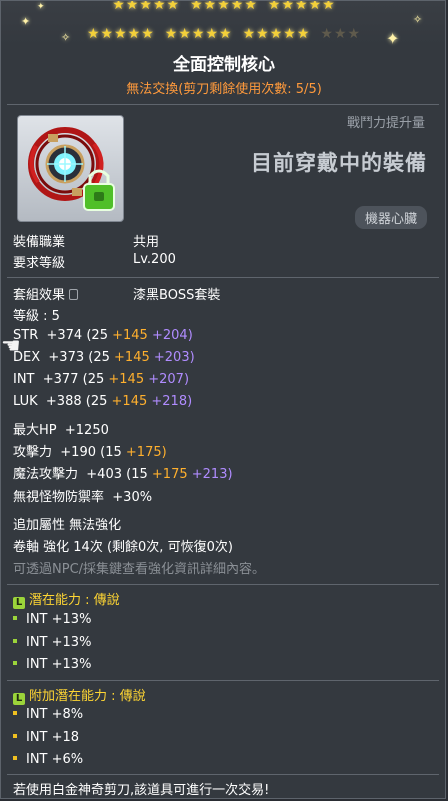 The width and height of the screenshot is (448, 801). Describe the element at coordinates (25, 401) in the screenshot. I see `stat-name: LUK` at that location.